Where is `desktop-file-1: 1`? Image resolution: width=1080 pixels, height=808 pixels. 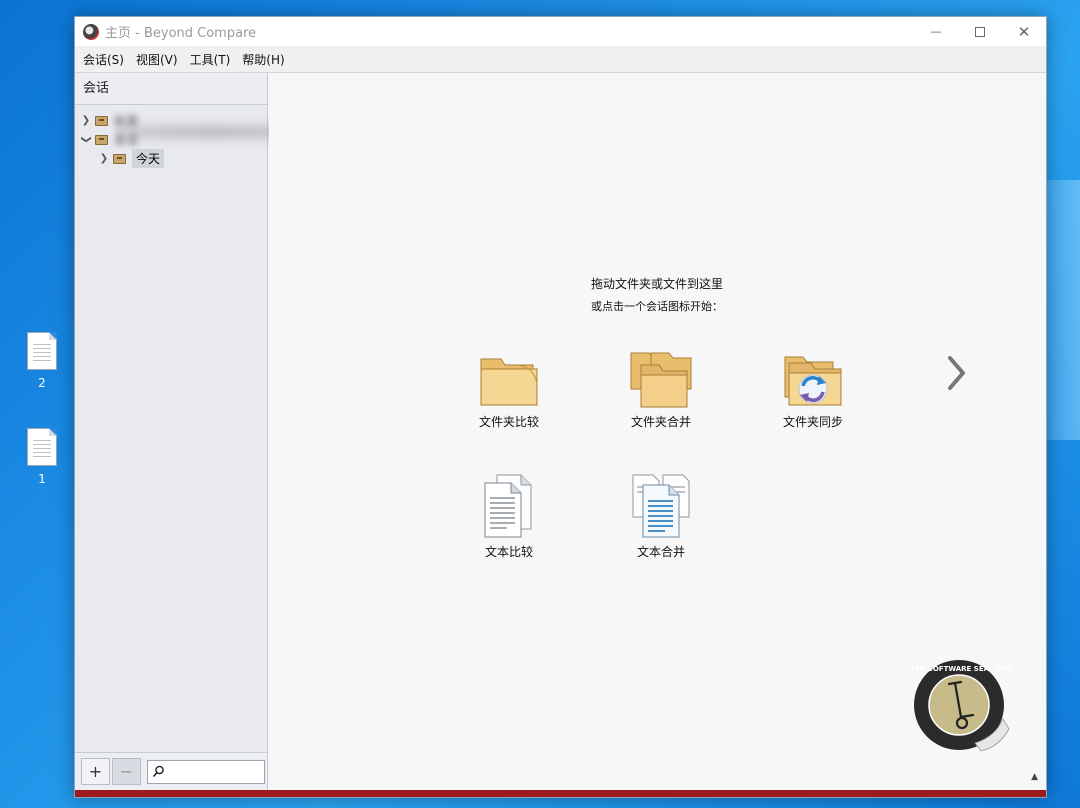 desktop-file-1: 1 is located at coordinates (42, 457).